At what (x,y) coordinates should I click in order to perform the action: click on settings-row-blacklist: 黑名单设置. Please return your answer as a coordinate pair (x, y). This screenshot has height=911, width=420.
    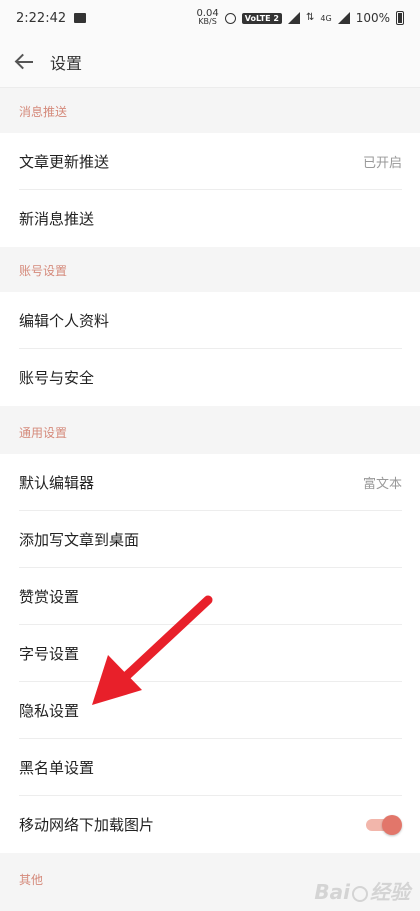
    Looking at the image, I should click on (210, 767).